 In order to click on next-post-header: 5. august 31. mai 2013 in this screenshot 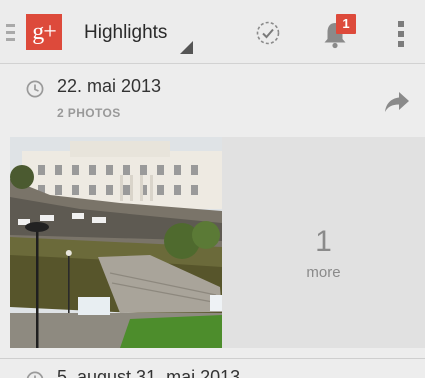, I will do `click(212, 368)`.